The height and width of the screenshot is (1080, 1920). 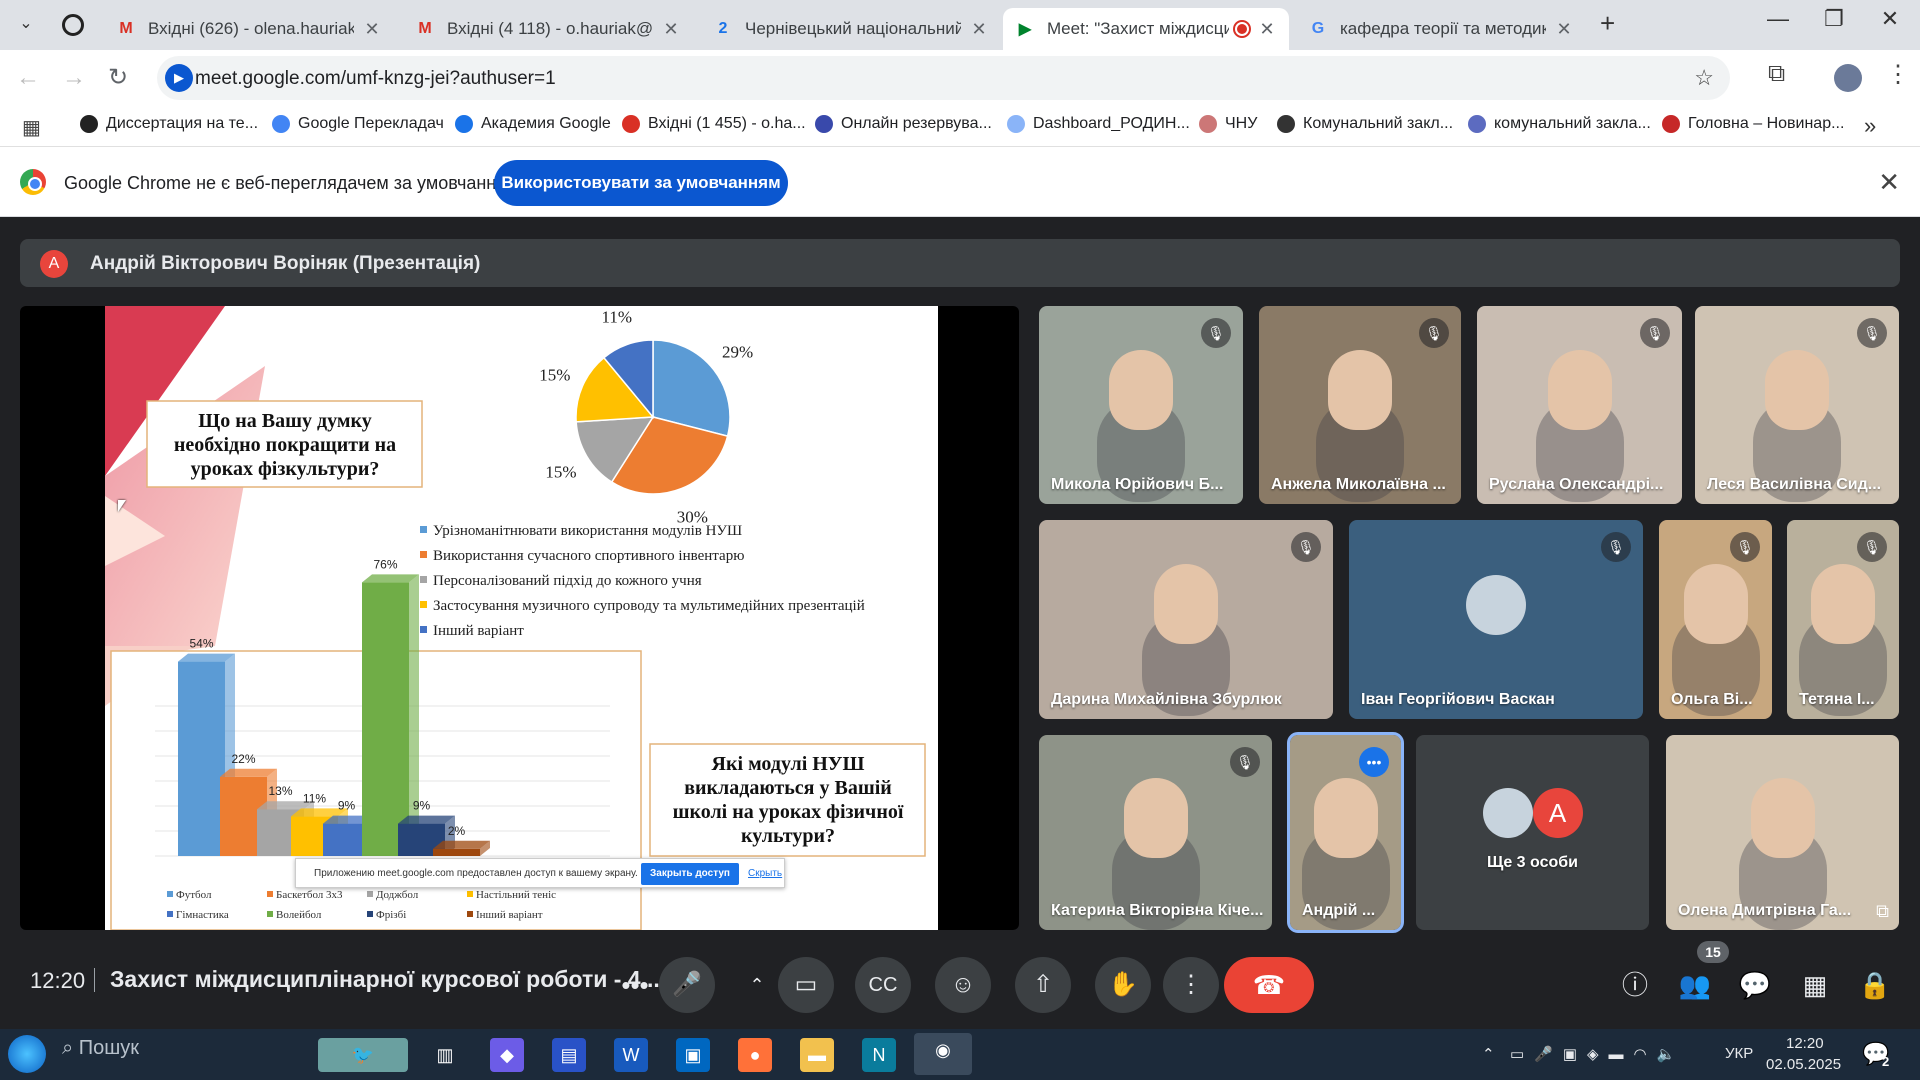 What do you see at coordinates (1579, 405) in the screenshot?
I see `participant-tile: Руслана Олександрі... 🎙` at bounding box center [1579, 405].